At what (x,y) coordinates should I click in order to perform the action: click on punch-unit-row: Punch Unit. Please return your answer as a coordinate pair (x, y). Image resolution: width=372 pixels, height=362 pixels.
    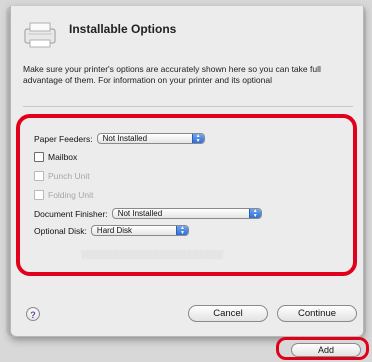
    Looking at the image, I should click on (62, 176).